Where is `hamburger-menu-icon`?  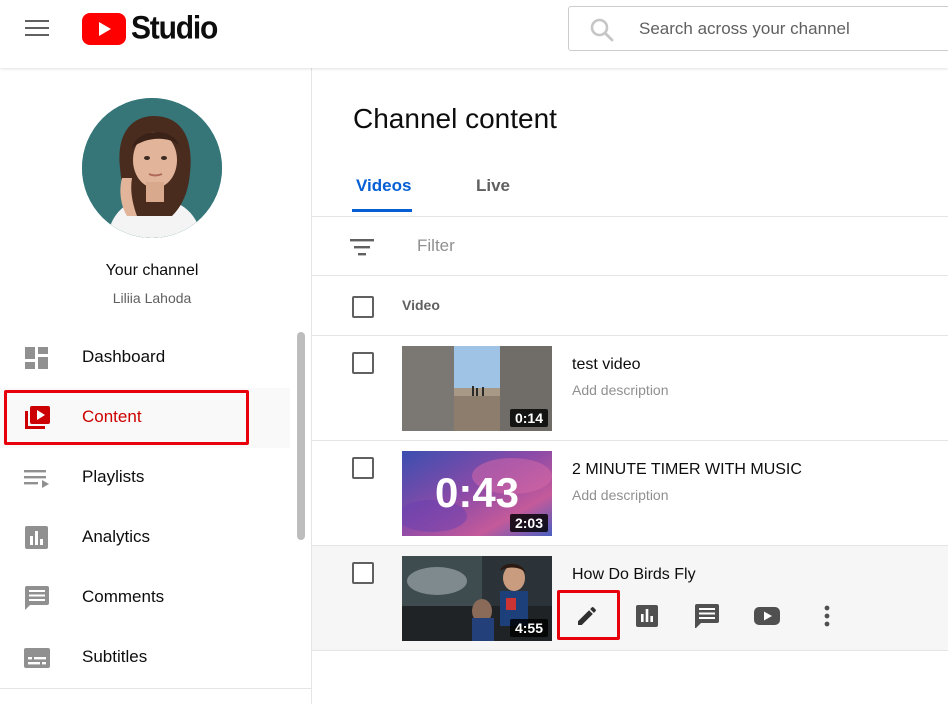 hamburger-menu-icon is located at coordinates (37, 28).